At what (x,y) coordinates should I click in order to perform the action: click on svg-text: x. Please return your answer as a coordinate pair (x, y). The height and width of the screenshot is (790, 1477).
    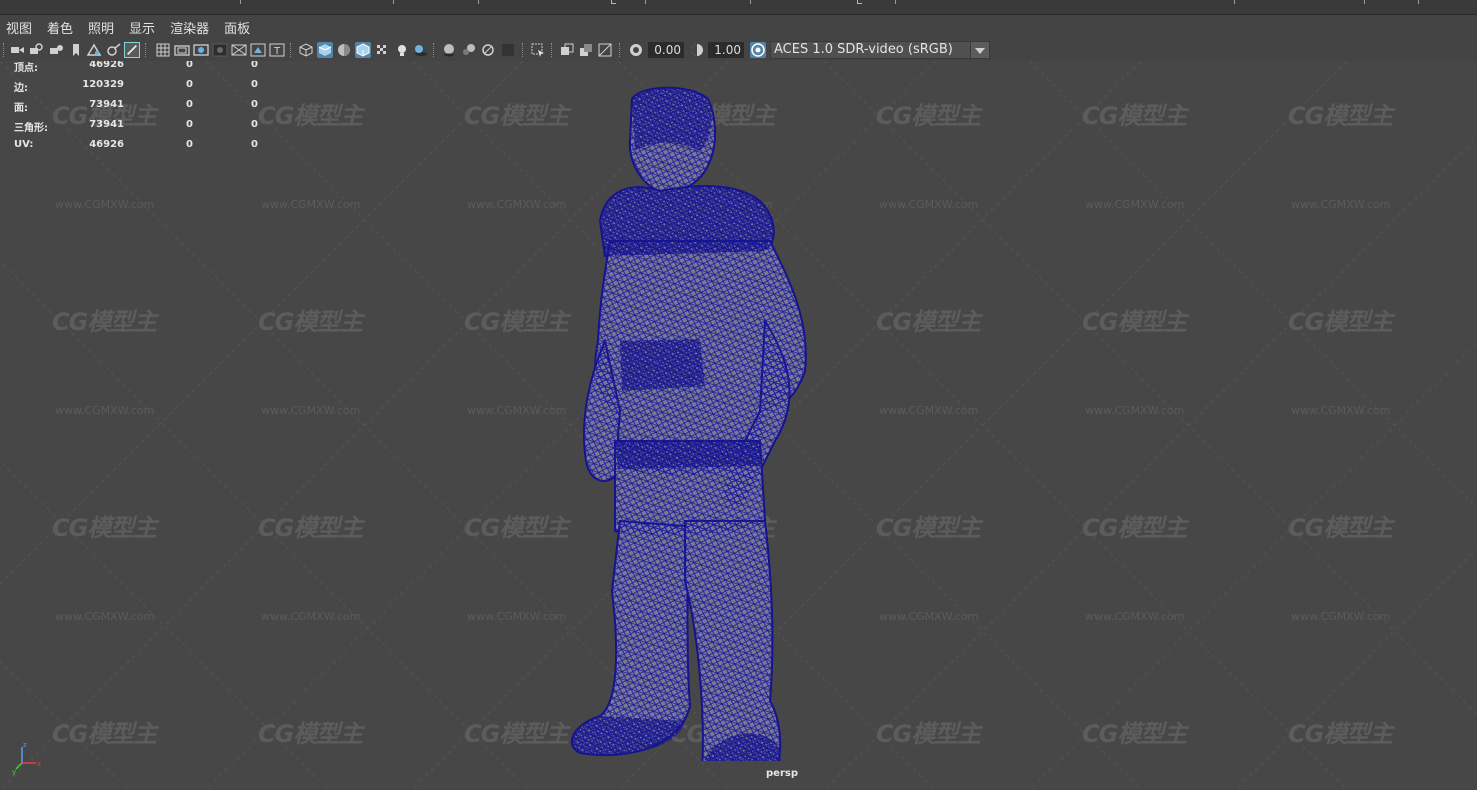
    Looking at the image, I should click on (39, 764).